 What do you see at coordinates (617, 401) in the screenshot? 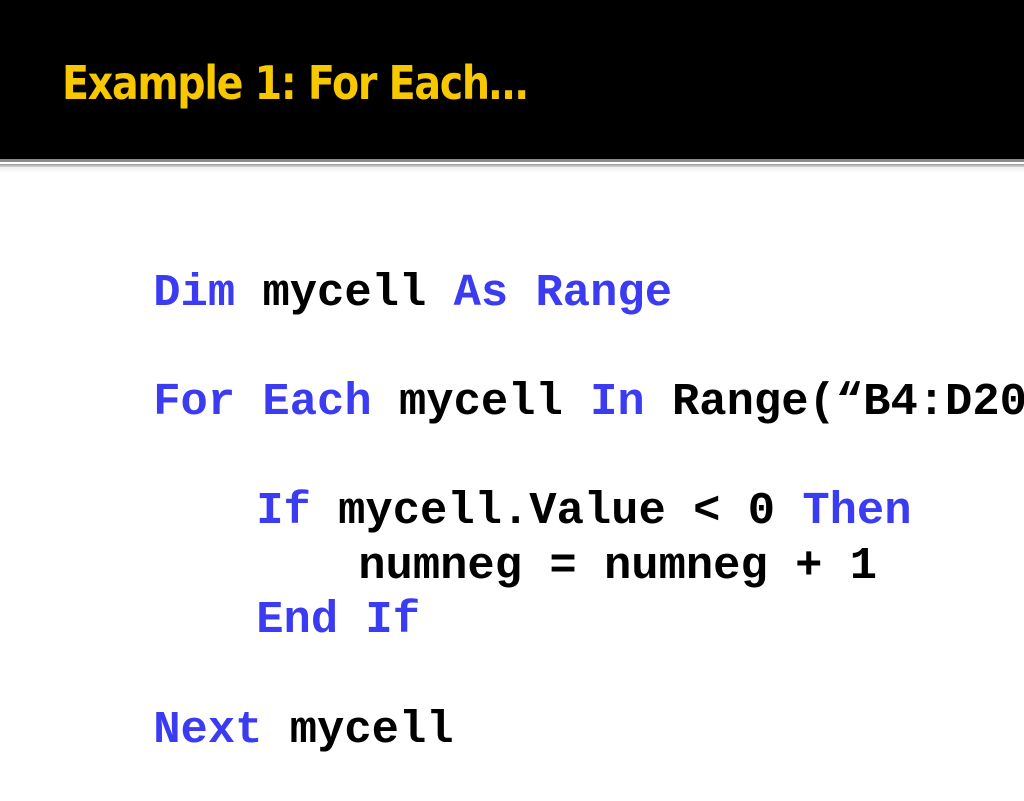
I see `code-keyword: In` at bounding box center [617, 401].